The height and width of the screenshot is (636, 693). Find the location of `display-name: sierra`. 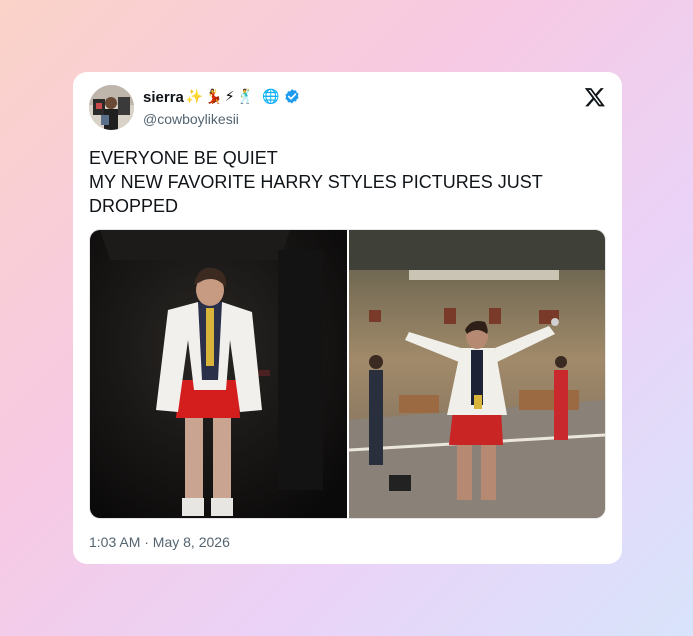

display-name: sierra is located at coordinates (163, 97).